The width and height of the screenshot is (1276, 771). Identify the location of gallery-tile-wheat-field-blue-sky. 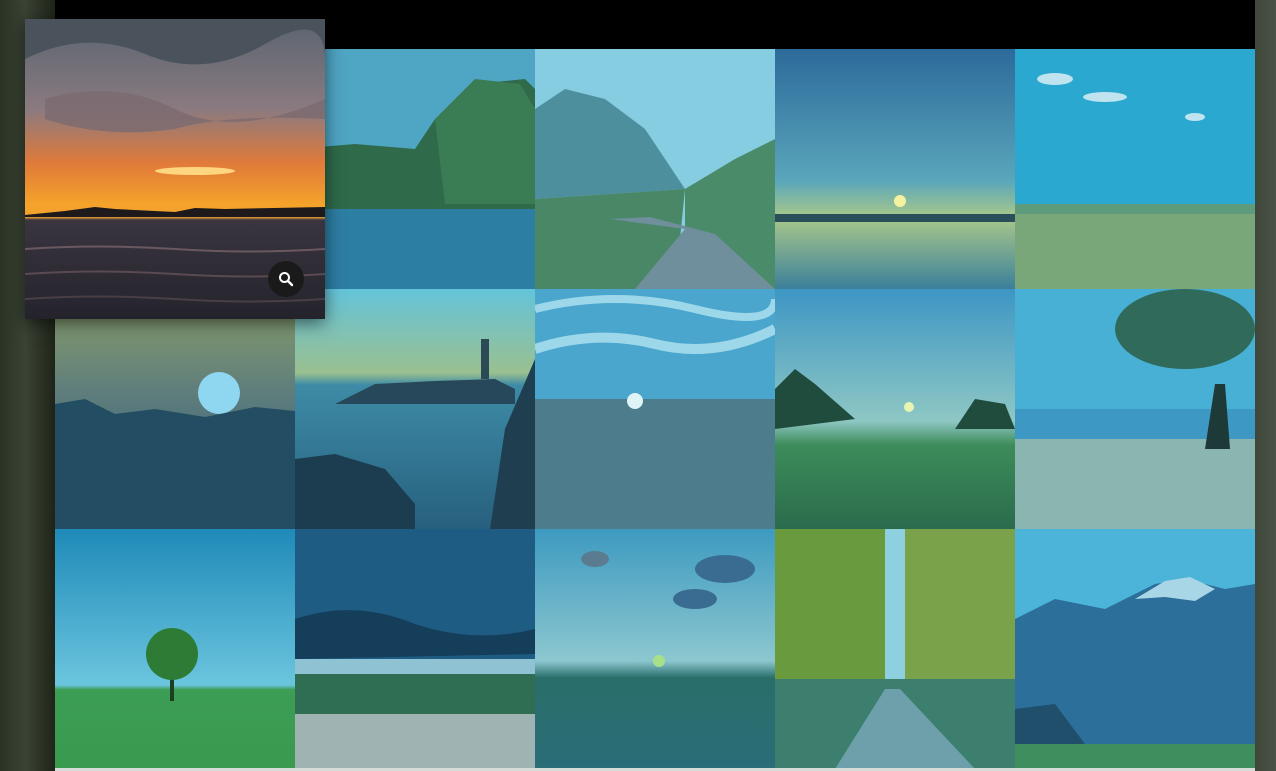
(1135, 169).